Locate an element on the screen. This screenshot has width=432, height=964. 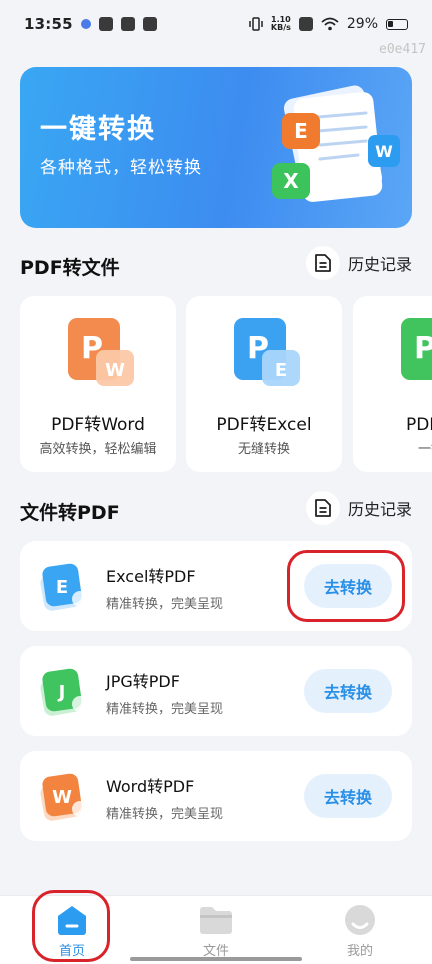
vibrate-icon is located at coordinates (256, 24).